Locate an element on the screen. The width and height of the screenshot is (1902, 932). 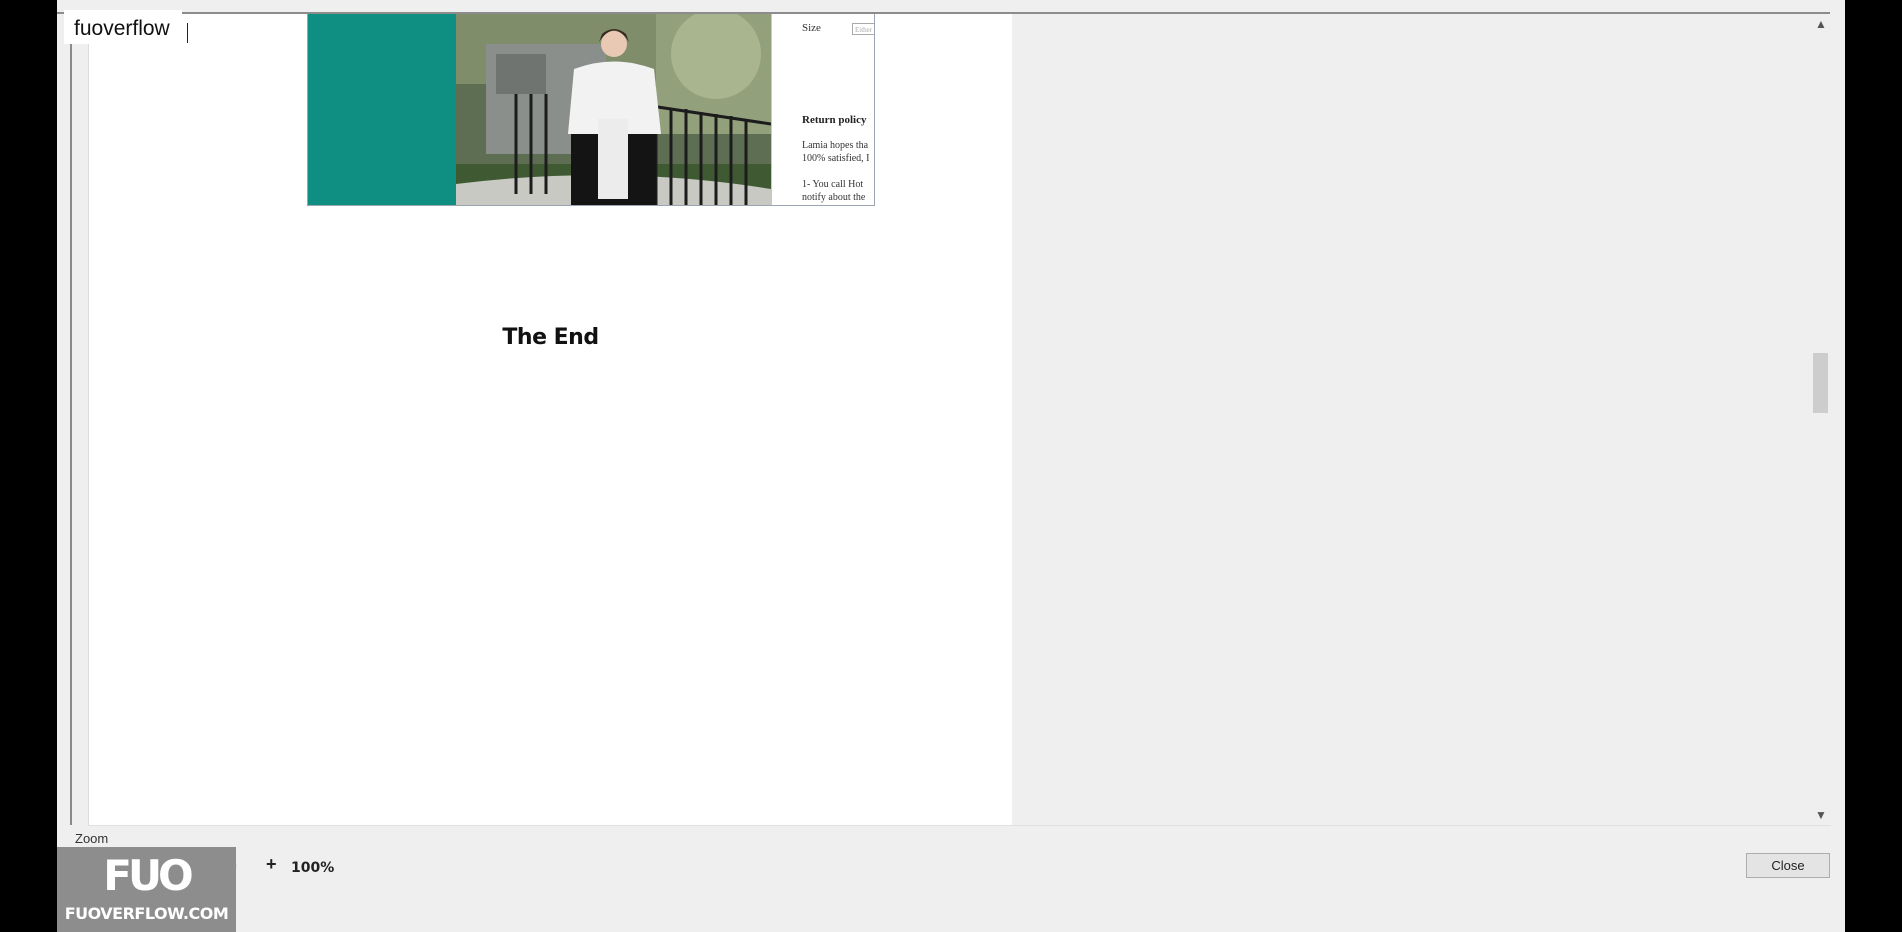
vertical-scrollbar: ▲ ▼ is located at coordinates (1821, 419).